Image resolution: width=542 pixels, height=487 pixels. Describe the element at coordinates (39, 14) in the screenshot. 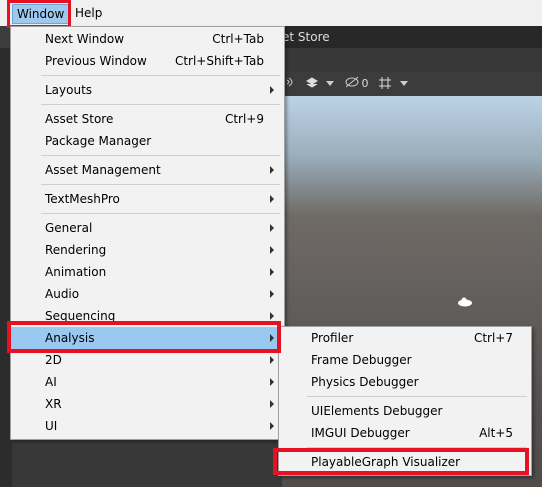

I see `window-menu-annotation-box` at that location.